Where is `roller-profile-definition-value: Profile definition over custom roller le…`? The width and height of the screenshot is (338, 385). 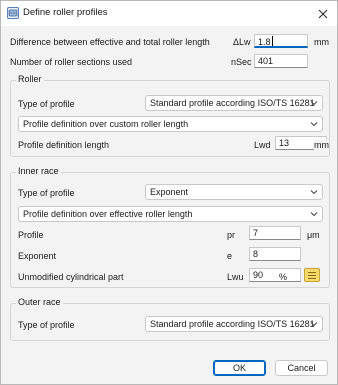
roller-profile-definition-value: Profile definition over custom roller le… is located at coordinates (106, 124).